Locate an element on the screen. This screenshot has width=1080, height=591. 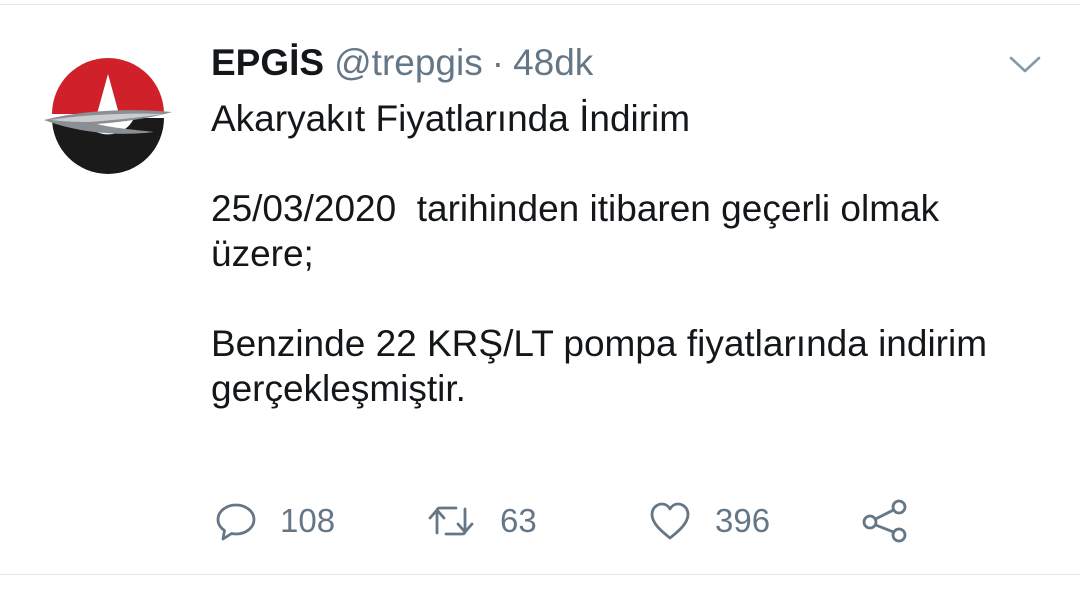
tweet-menu-button is located at coordinates (1025, 64).